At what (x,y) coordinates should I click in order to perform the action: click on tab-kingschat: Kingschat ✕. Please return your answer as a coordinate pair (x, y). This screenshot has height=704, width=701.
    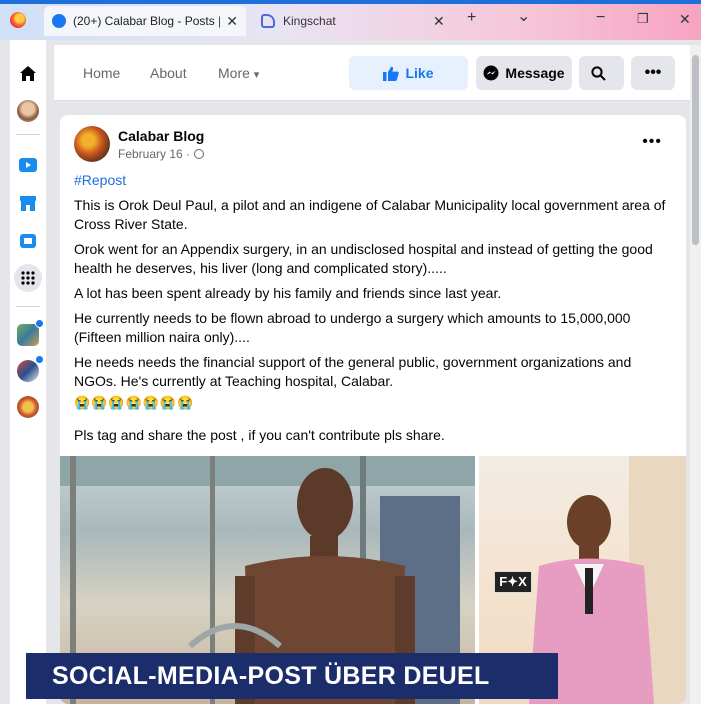
    Looking at the image, I should click on (355, 21).